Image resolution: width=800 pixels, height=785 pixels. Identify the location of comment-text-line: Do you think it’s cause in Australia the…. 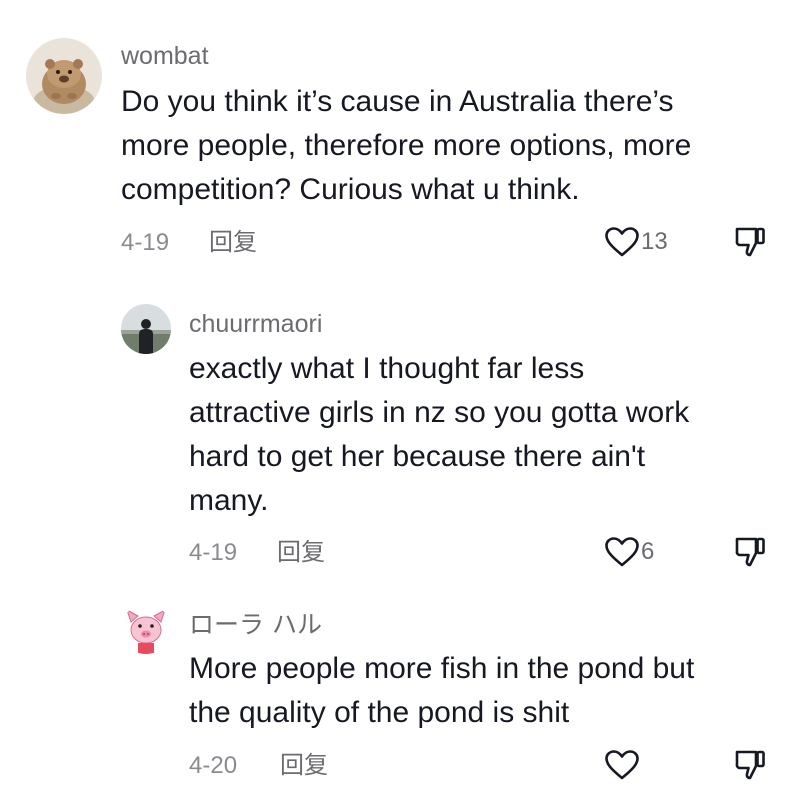
(397, 101).